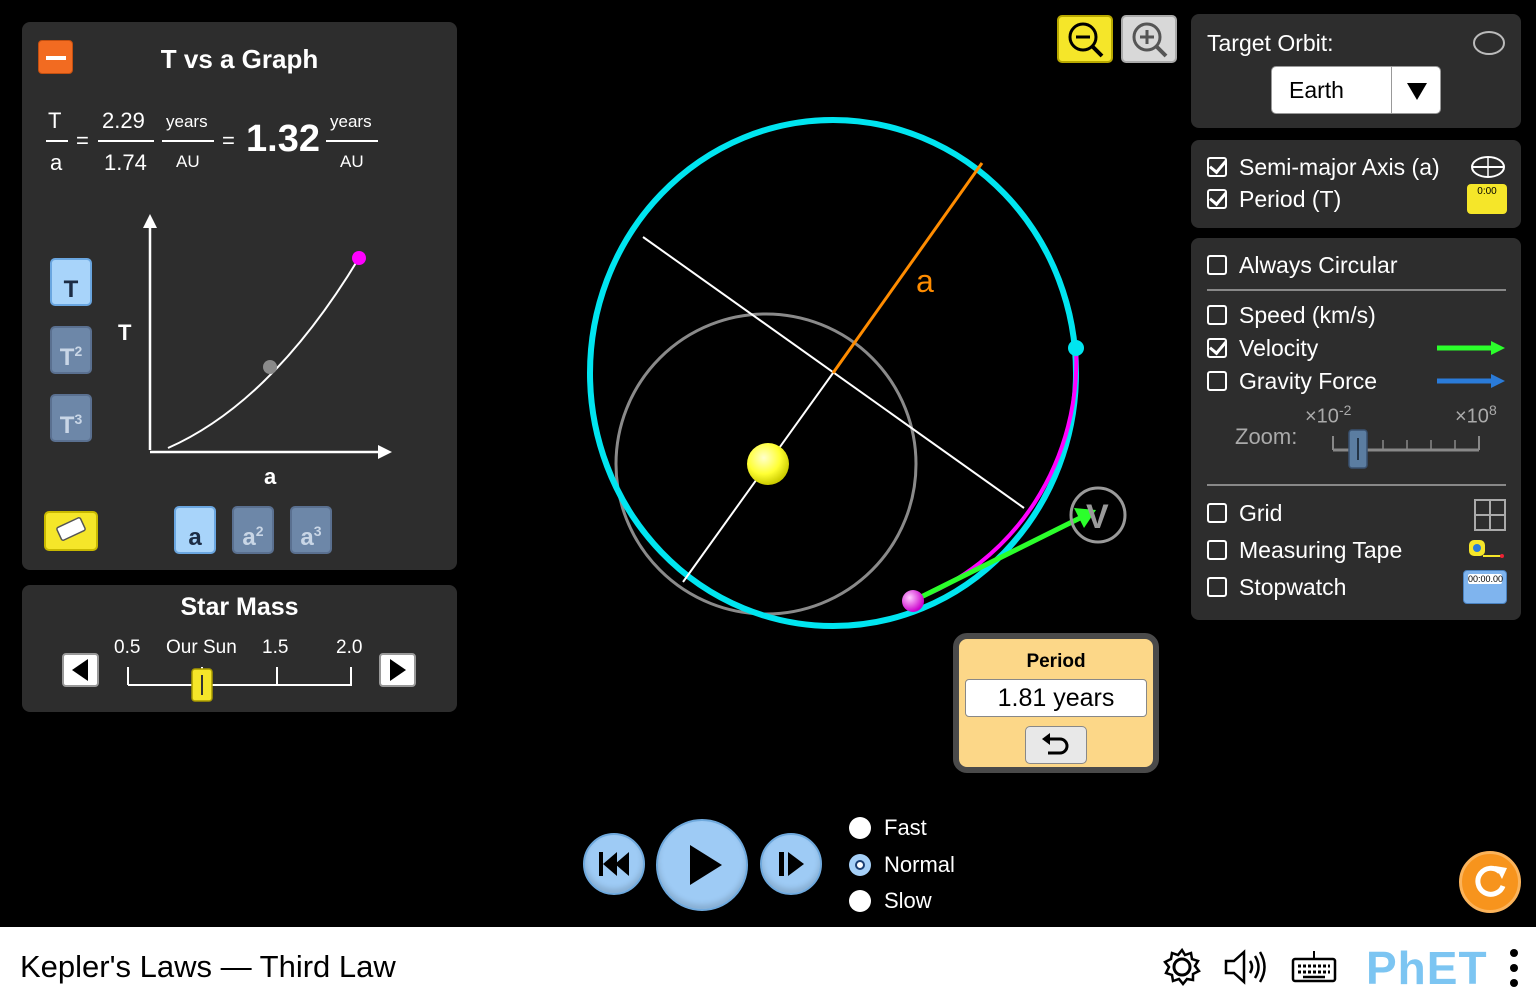 Image resolution: width=1536 pixels, height=1008 pixels. What do you see at coordinates (1485, 587) in the screenshot?
I see `stopwatch-icon: 00:00.00` at bounding box center [1485, 587].